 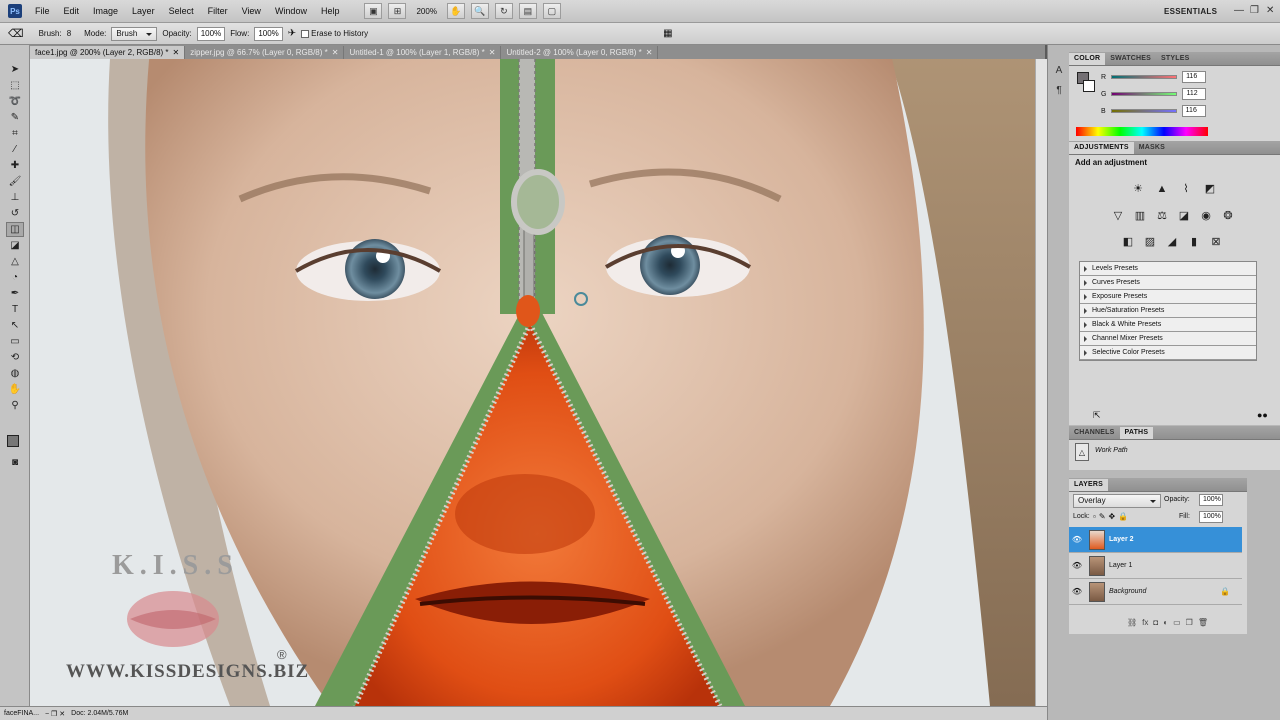 What do you see at coordinates (1262, 415) in the screenshot?
I see `clip-to-layer-icon: ●●` at bounding box center [1262, 415].